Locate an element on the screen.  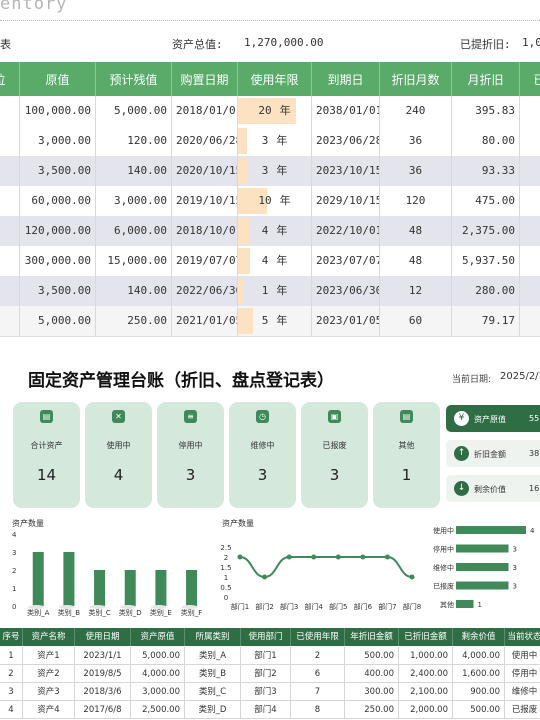
cell-years: 3年 is located at coordinates (275, 141).